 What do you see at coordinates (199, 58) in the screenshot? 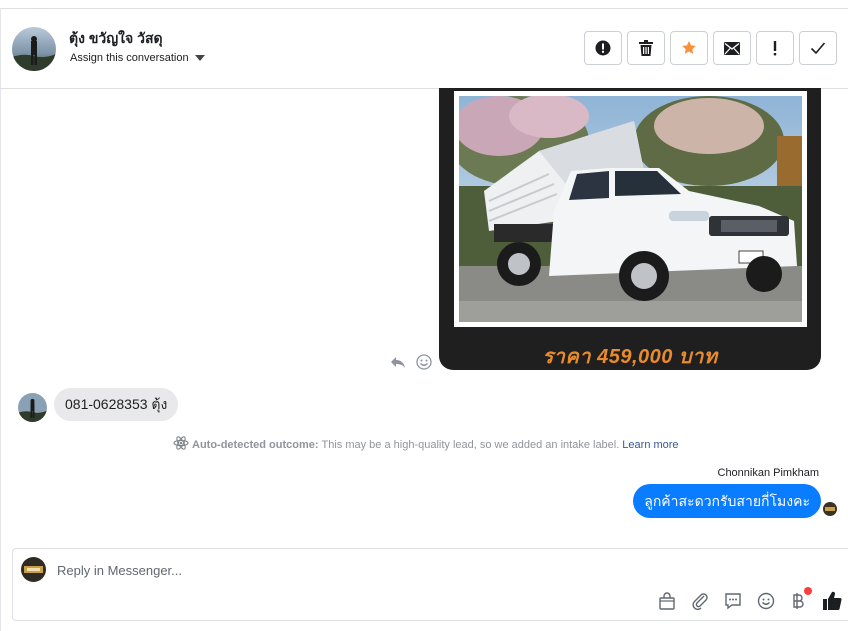
I see `caret-down-icon` at bounding box center [199, 58].